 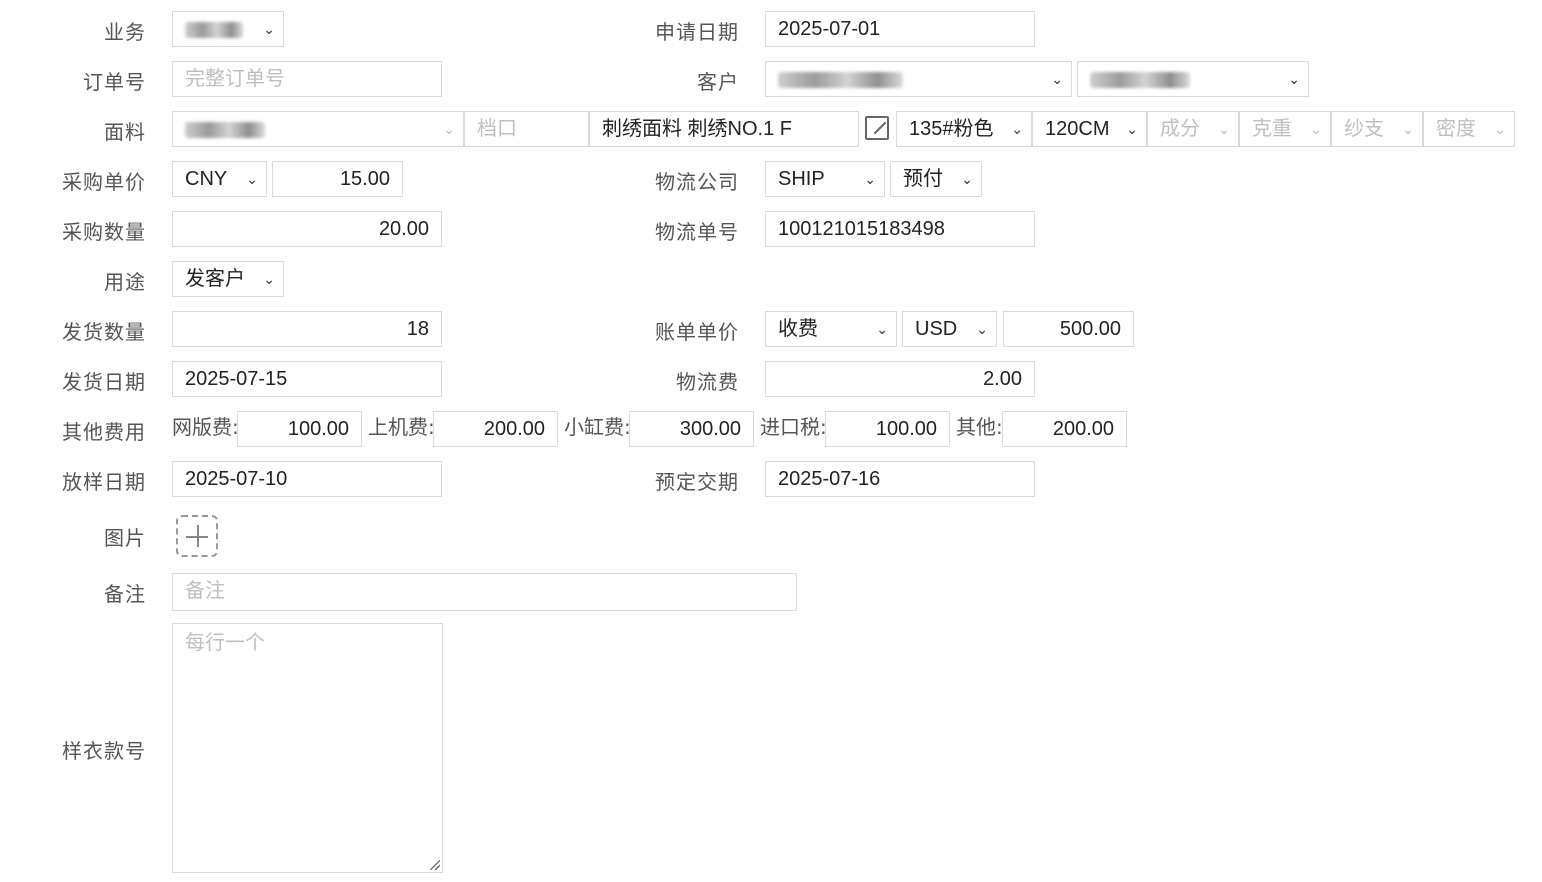 What do you see at coordinates (318, 129) in the screenshot?
I see `fabric-select: ⌄` at bounding box center [318, 129].